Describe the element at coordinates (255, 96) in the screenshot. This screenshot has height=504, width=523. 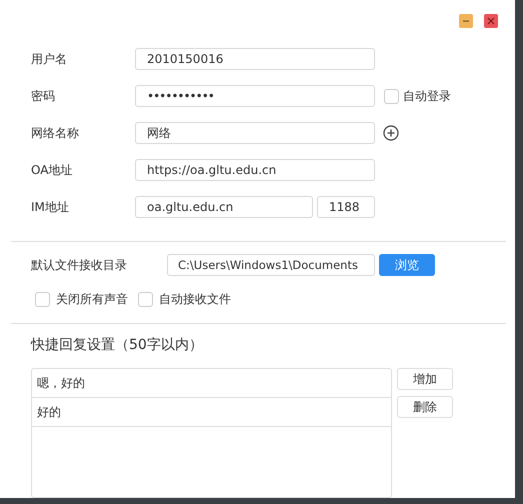
I see `input-field: •••••••••••` at that location.